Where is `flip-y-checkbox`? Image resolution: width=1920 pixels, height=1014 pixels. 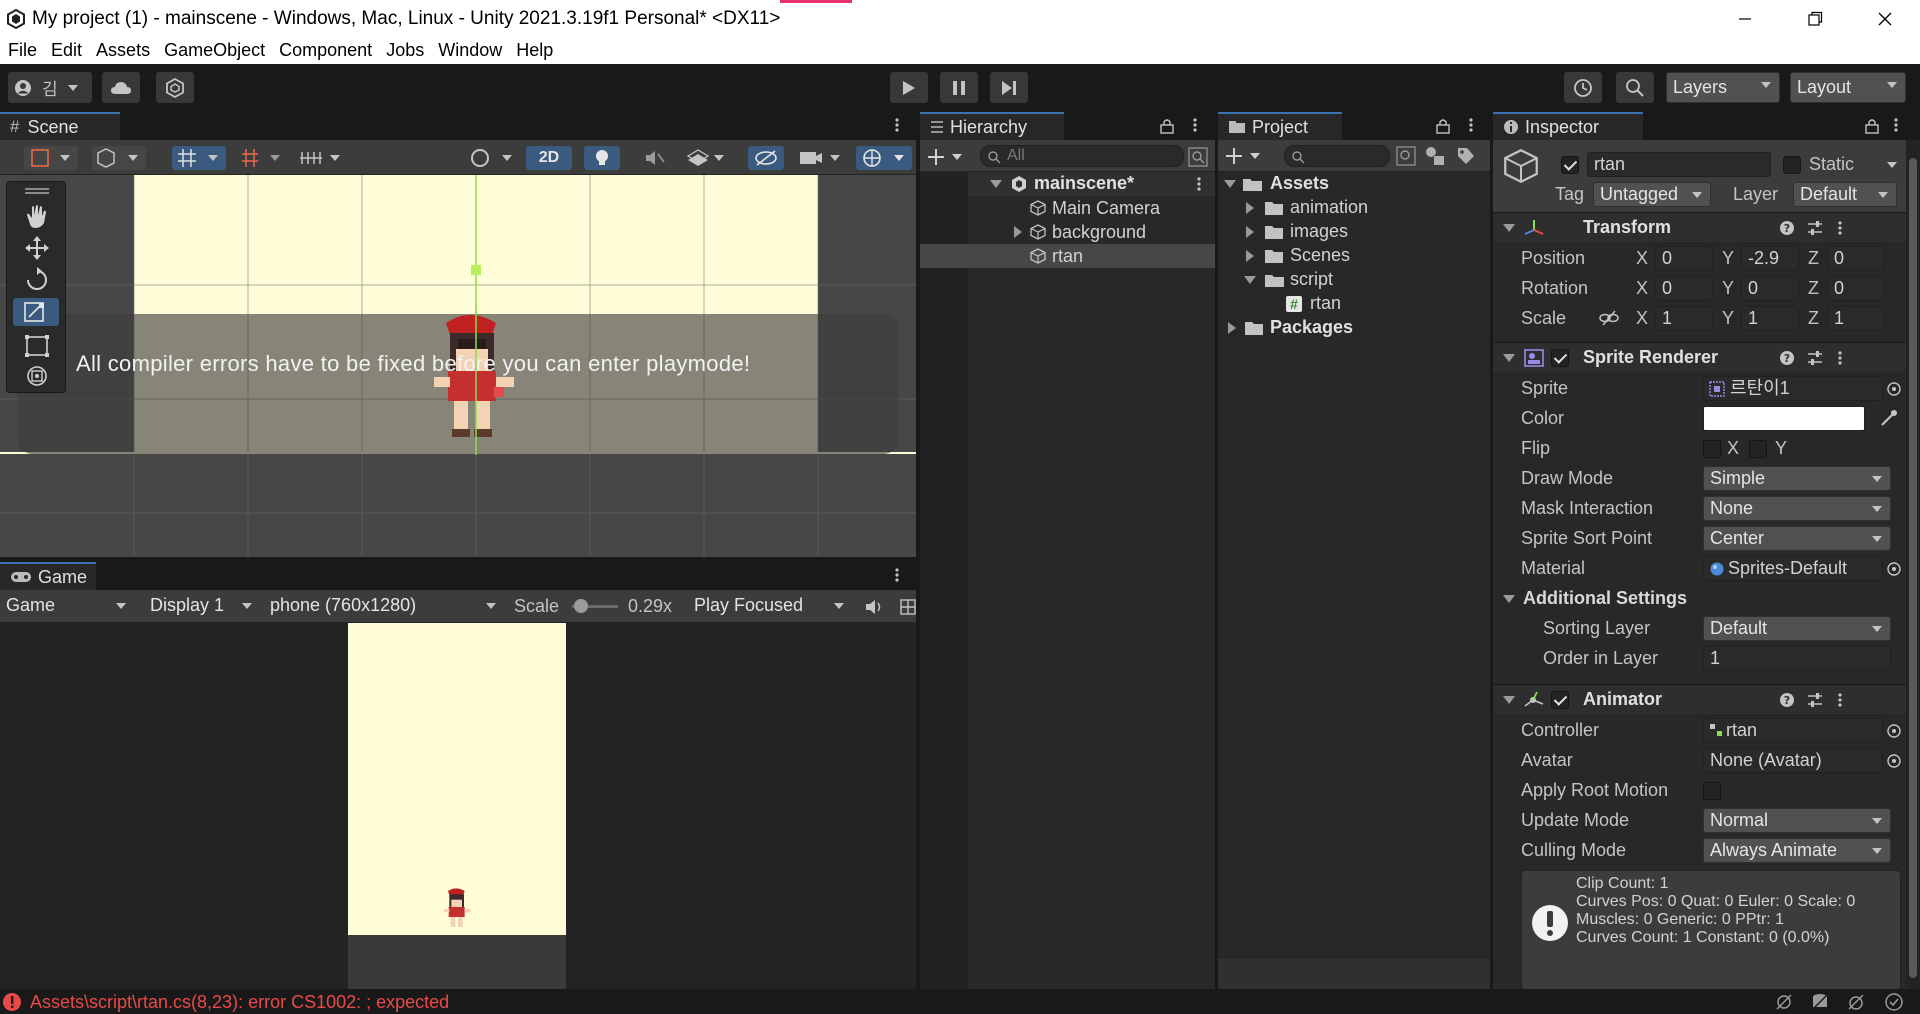 flip-y-checkbox is located at coordinates (1758, 449).